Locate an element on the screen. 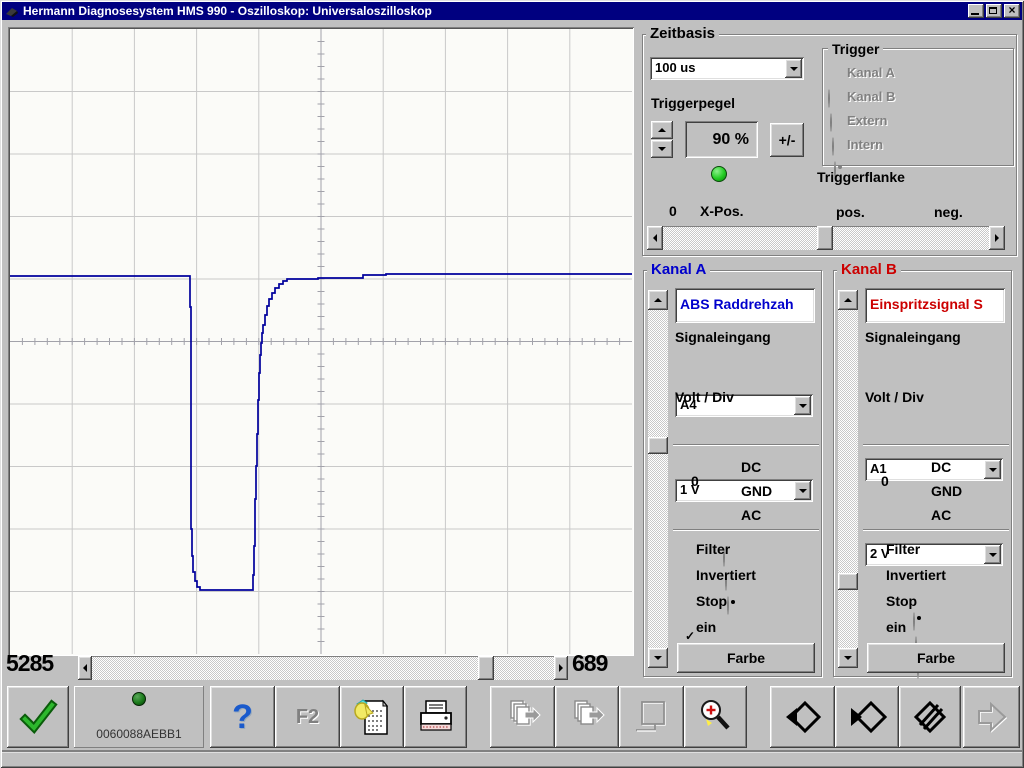 Image resolution: width=1024 pixels, height=768 pixels. trigger-extern-radio is located at coordinates (833, 146).